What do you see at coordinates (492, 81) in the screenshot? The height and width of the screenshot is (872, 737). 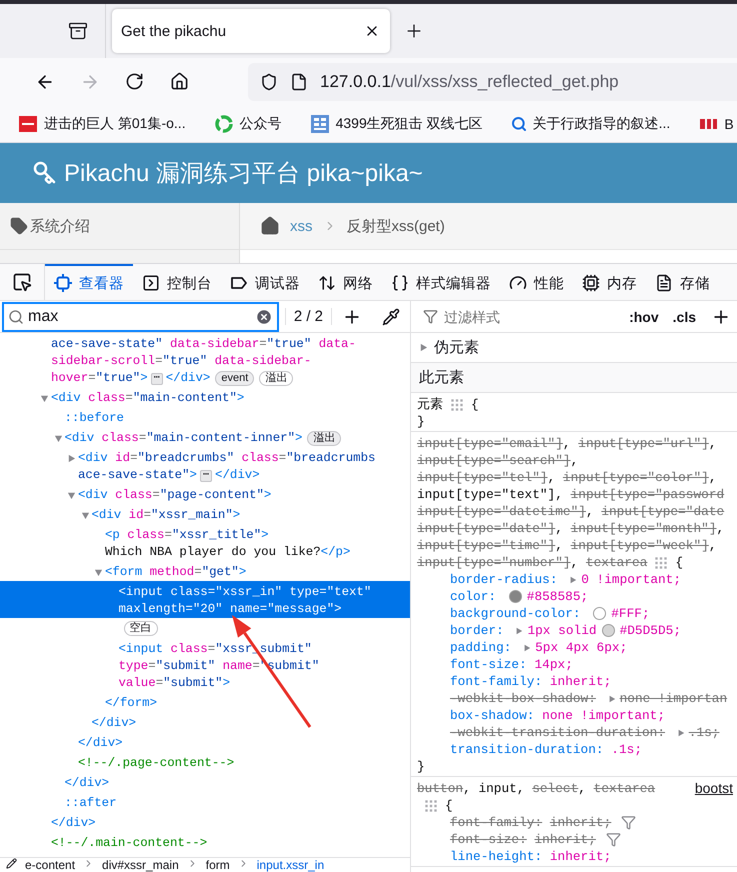 I see `address-field: 127.0.0.1/vul/xss/xss_reflected_get.php` at bounding box center [492, 81].